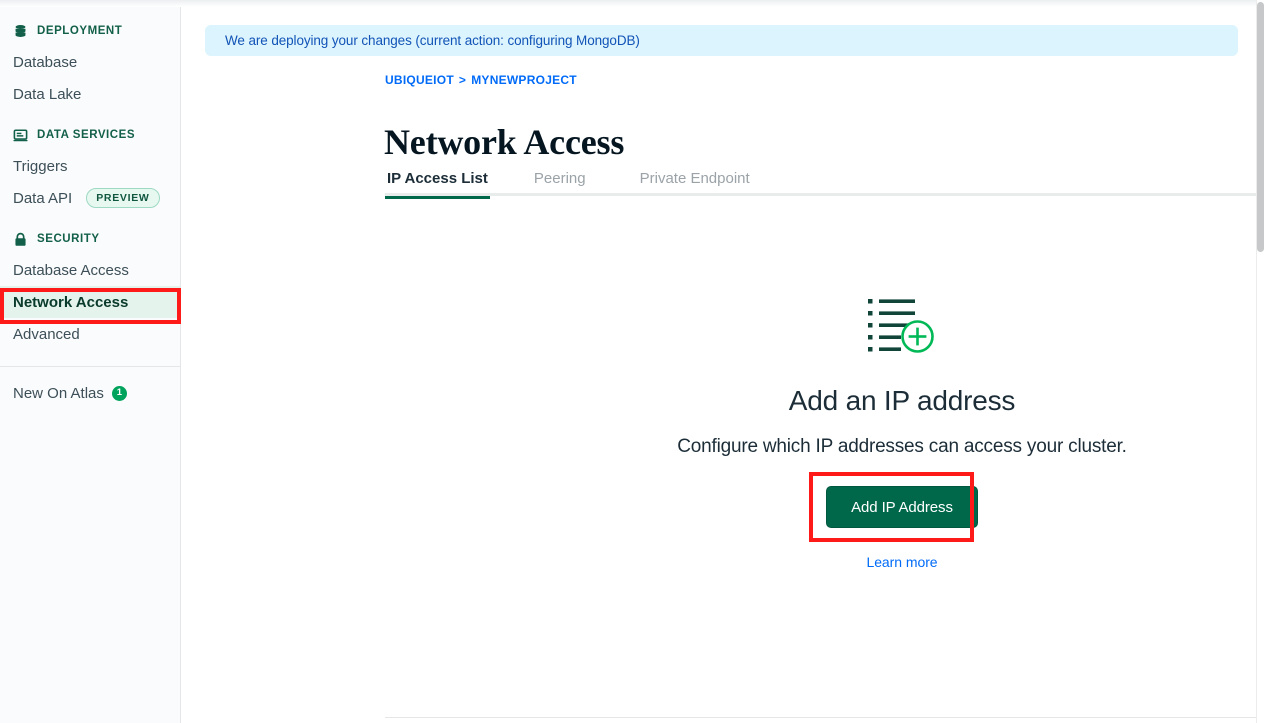 The image size is (1265, 723). Describe the element at coordinates (86, 135) in the screenshot. I see `sidebar-section-label: DATA SERVICES` at that location.